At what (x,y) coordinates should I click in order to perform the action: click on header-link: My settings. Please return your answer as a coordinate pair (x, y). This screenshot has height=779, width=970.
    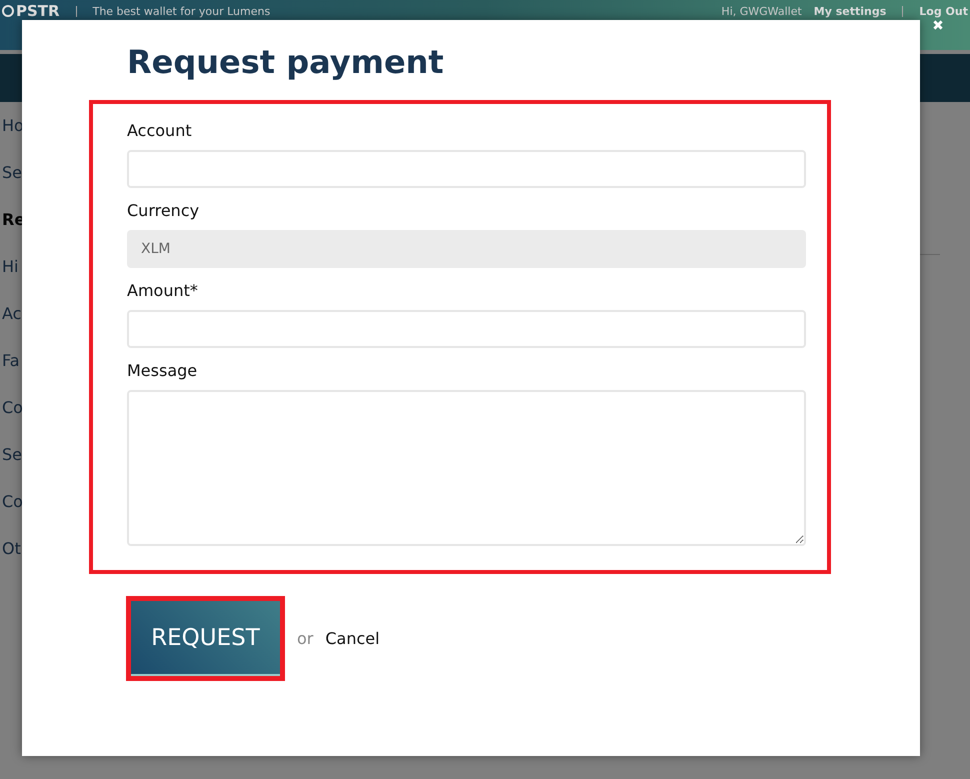
    Looking at the image, I should click on (850, 11).